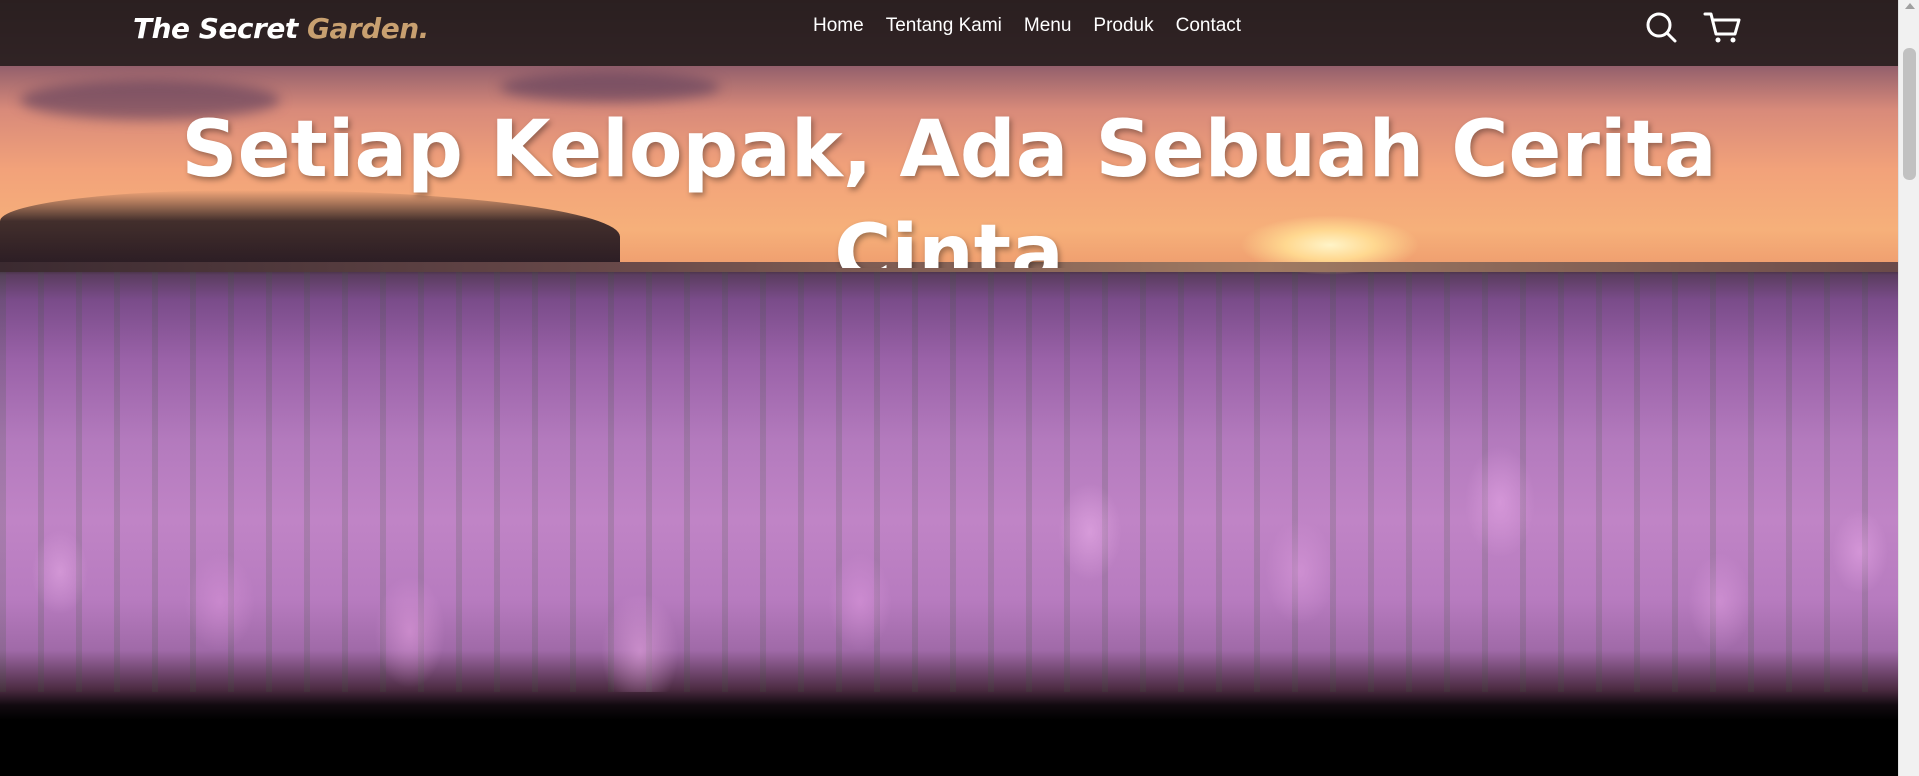 This screenshot has width=1919, height=776. What do you see at coordinates (1123, 26) in the screenshot?
I see `nav-produk: Produk` at bounding box center [1123, 26].